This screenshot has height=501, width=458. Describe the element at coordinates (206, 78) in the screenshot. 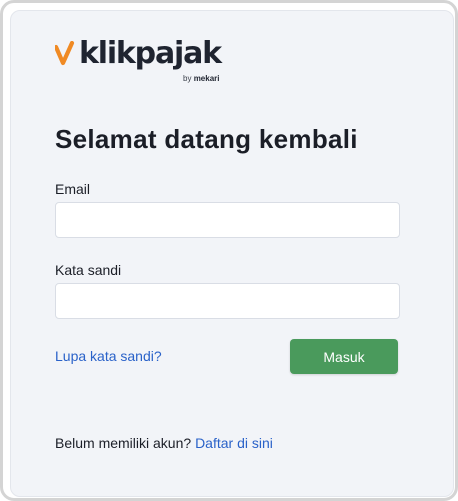

I see `byline-company: mekari` at that location.